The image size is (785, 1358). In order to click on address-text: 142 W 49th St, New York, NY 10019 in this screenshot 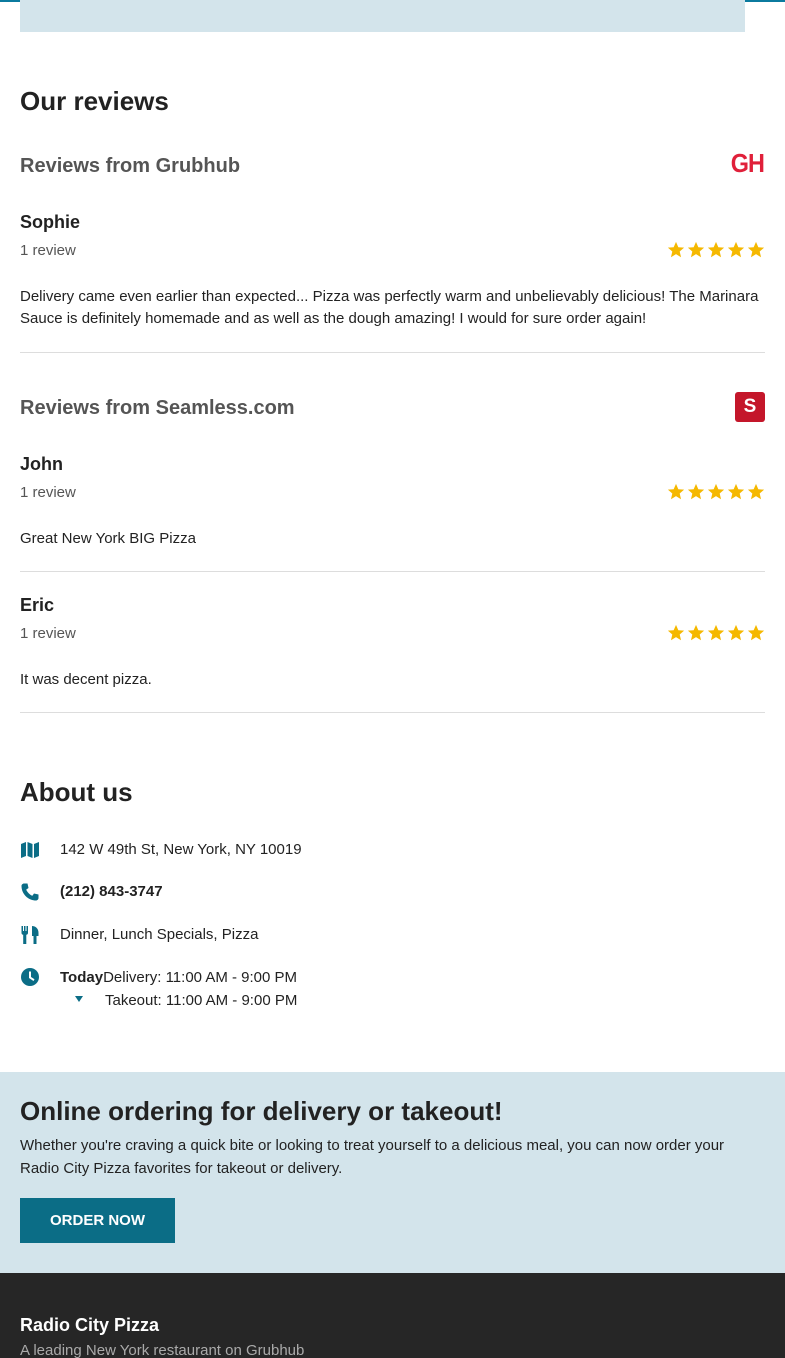, I will do `click(181, 849)`.